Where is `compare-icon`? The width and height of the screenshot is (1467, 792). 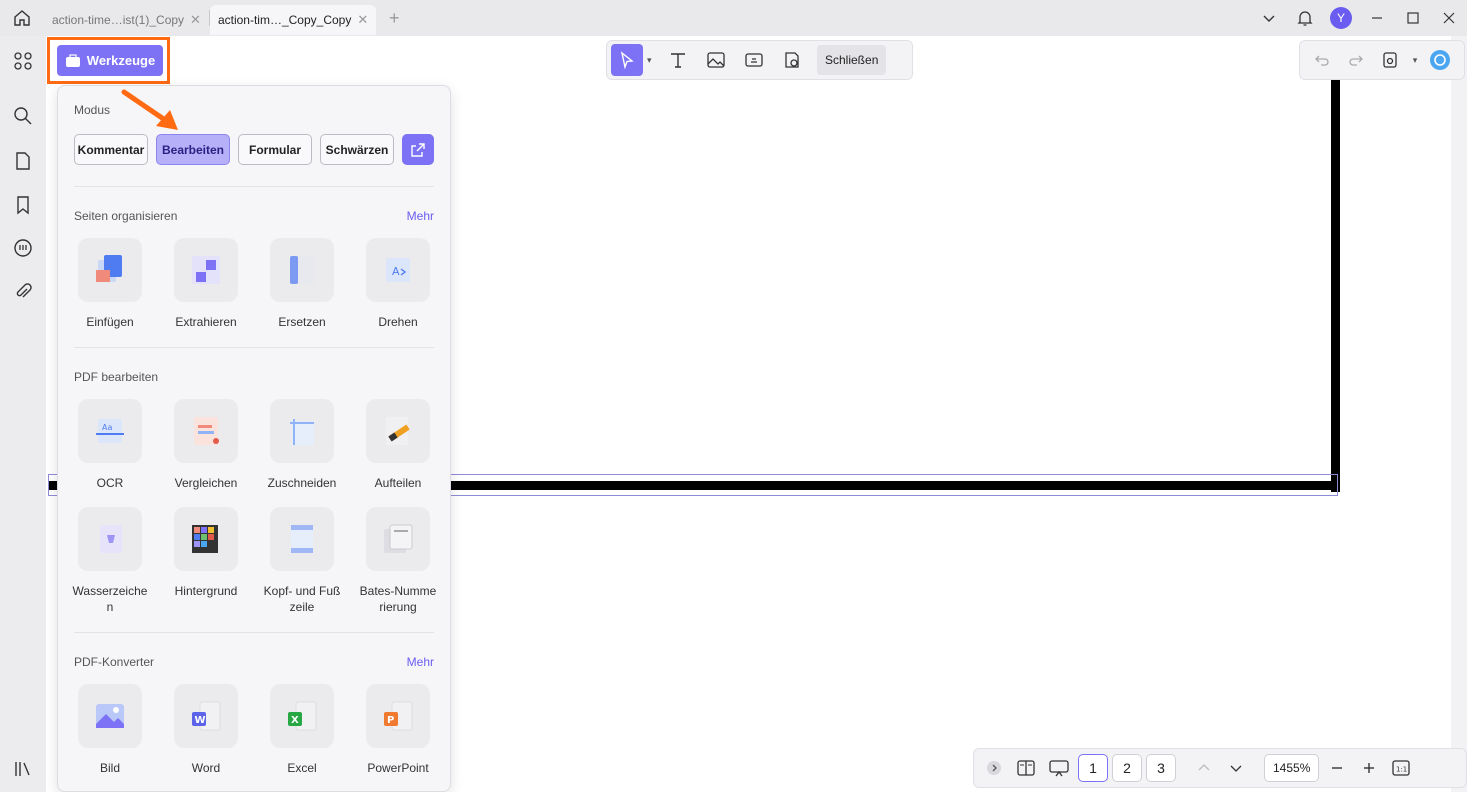
compare-icon is located at coordinates (206, 431).